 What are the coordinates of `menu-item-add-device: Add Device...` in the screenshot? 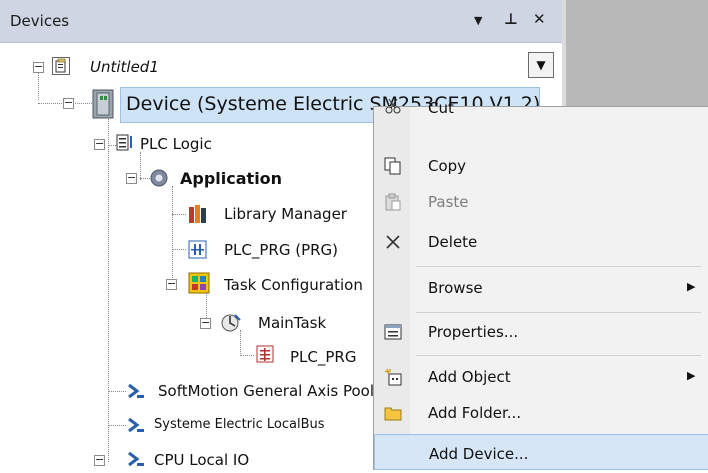 It's located at (541, 452).